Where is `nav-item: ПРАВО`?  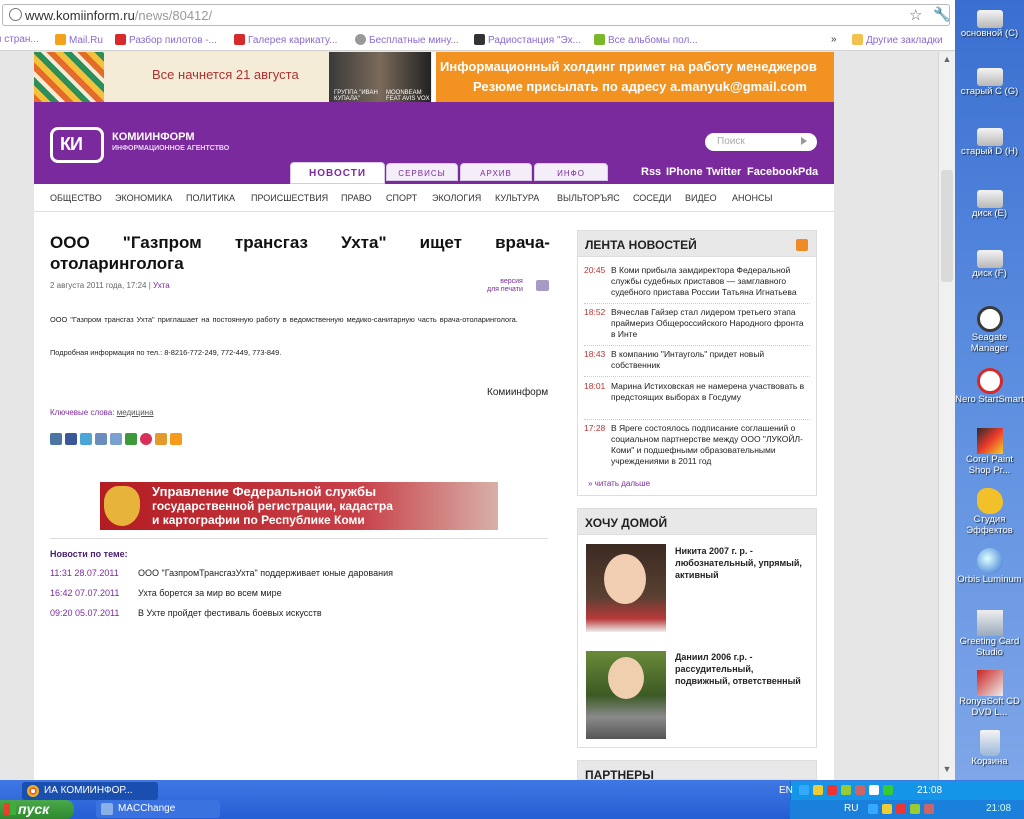
nav-item: ПРАВО is located at coordinates (356, 198).